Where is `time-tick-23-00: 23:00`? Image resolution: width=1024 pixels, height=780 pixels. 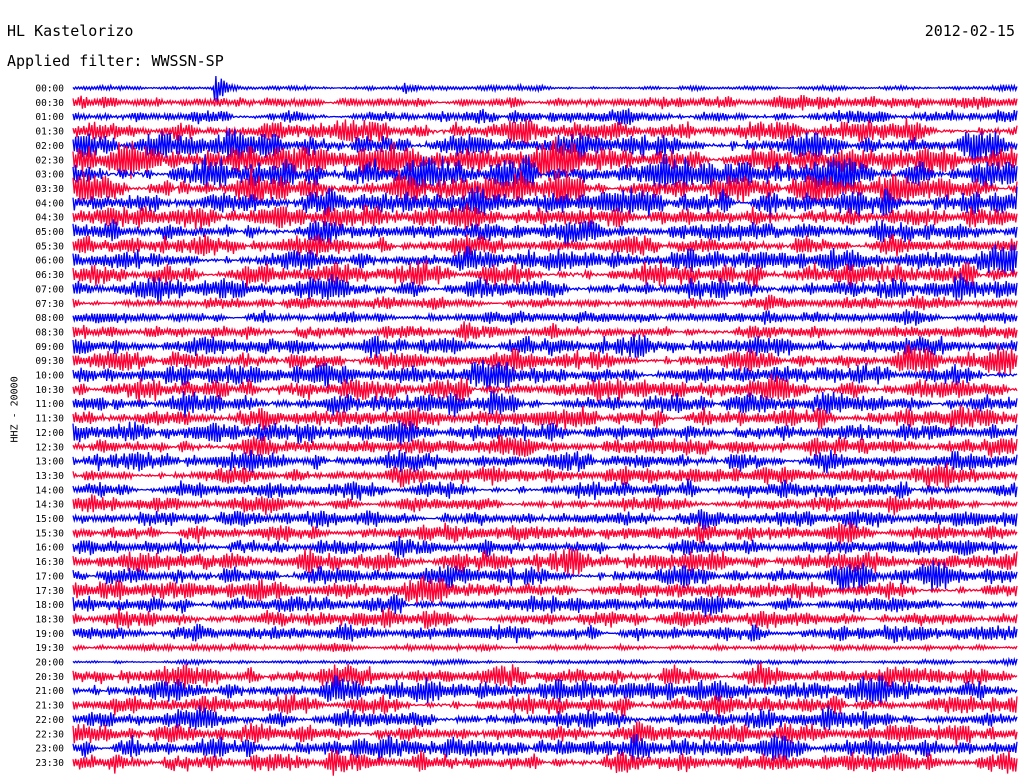
time-tick-23-00: 23:00 is located at coordinates (49, 749).